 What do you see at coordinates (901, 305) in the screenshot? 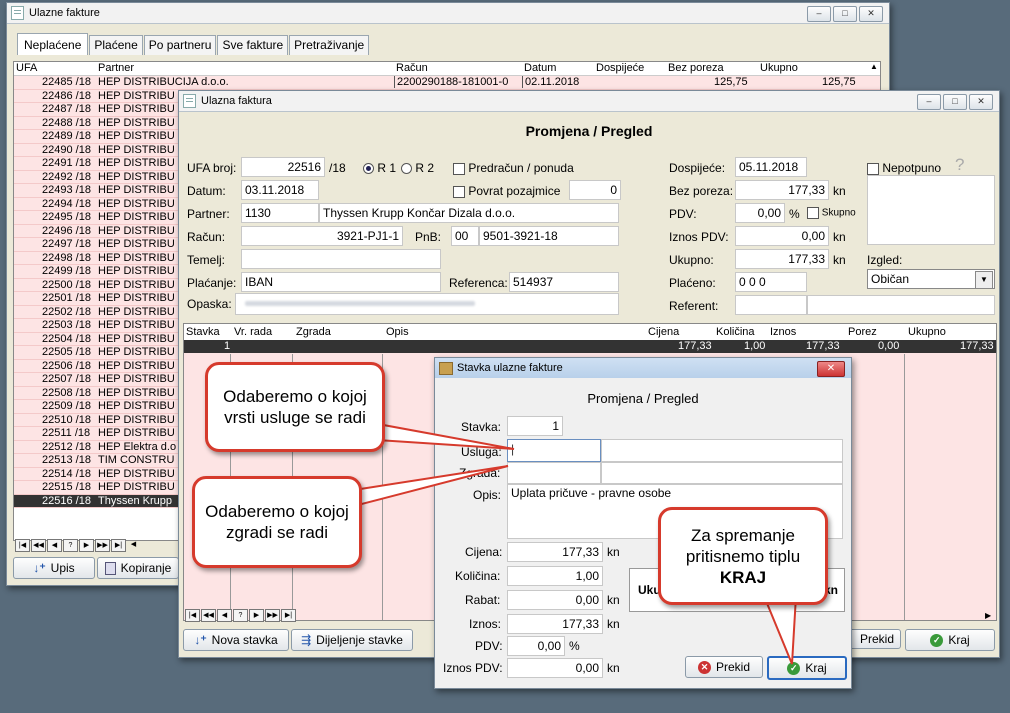
I see `referent-name-field` at bounding box center [901, 305].